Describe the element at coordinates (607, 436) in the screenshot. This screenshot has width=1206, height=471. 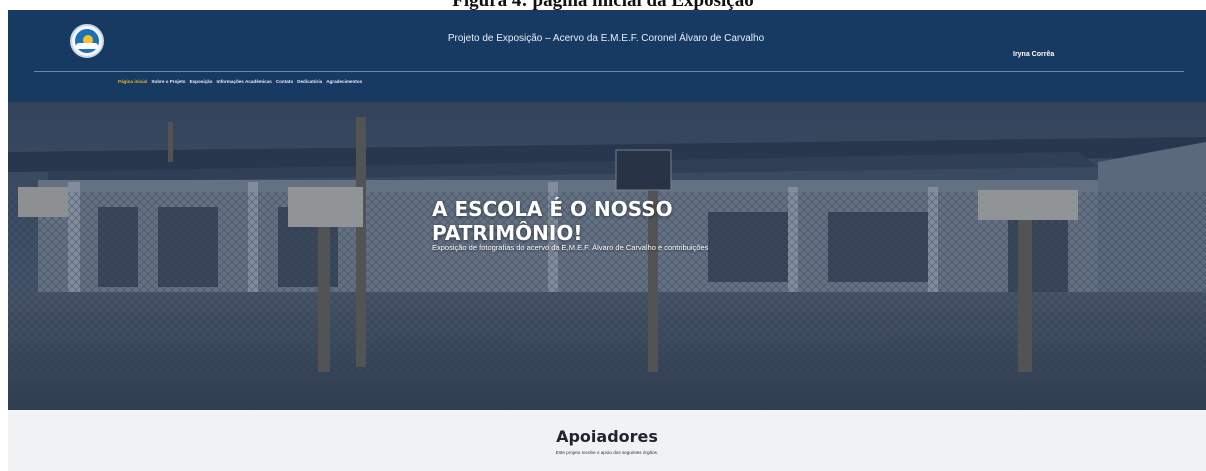
I see `supporters-title: Apoiadores` at that location.